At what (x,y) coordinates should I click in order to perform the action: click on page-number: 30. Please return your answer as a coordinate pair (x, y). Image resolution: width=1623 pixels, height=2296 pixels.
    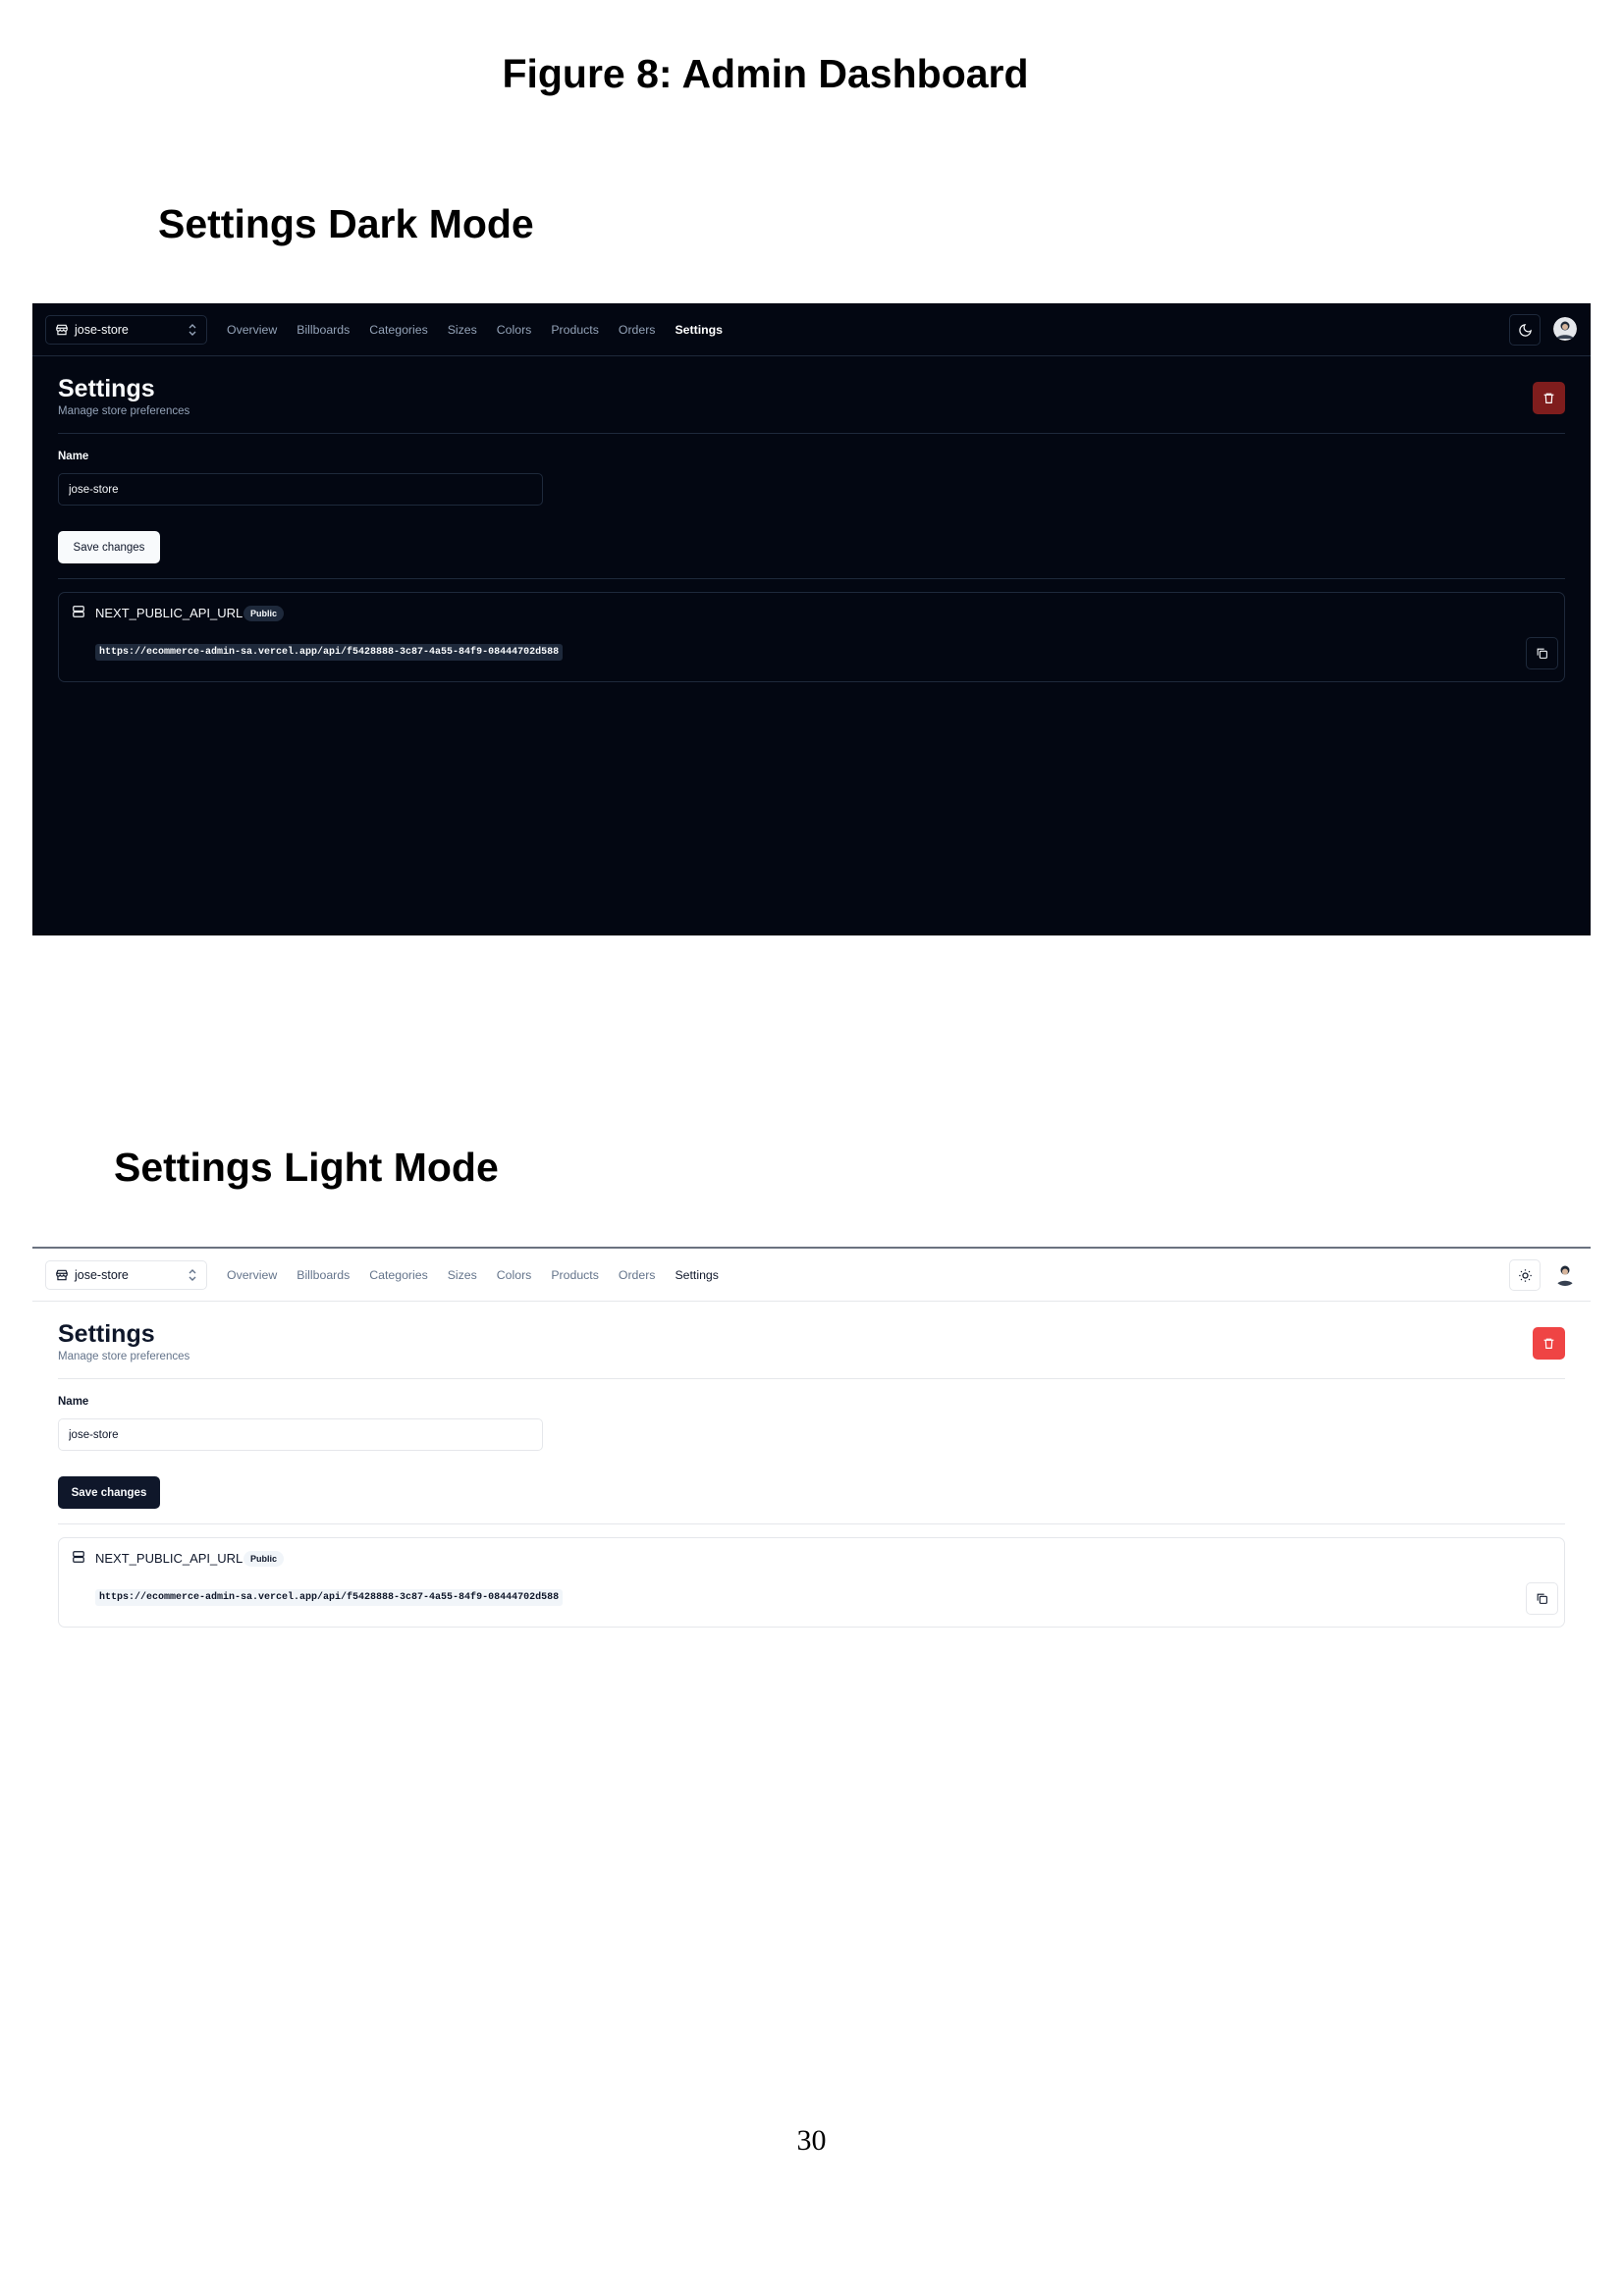
    Looking at the image, I should click on (811, 2140).